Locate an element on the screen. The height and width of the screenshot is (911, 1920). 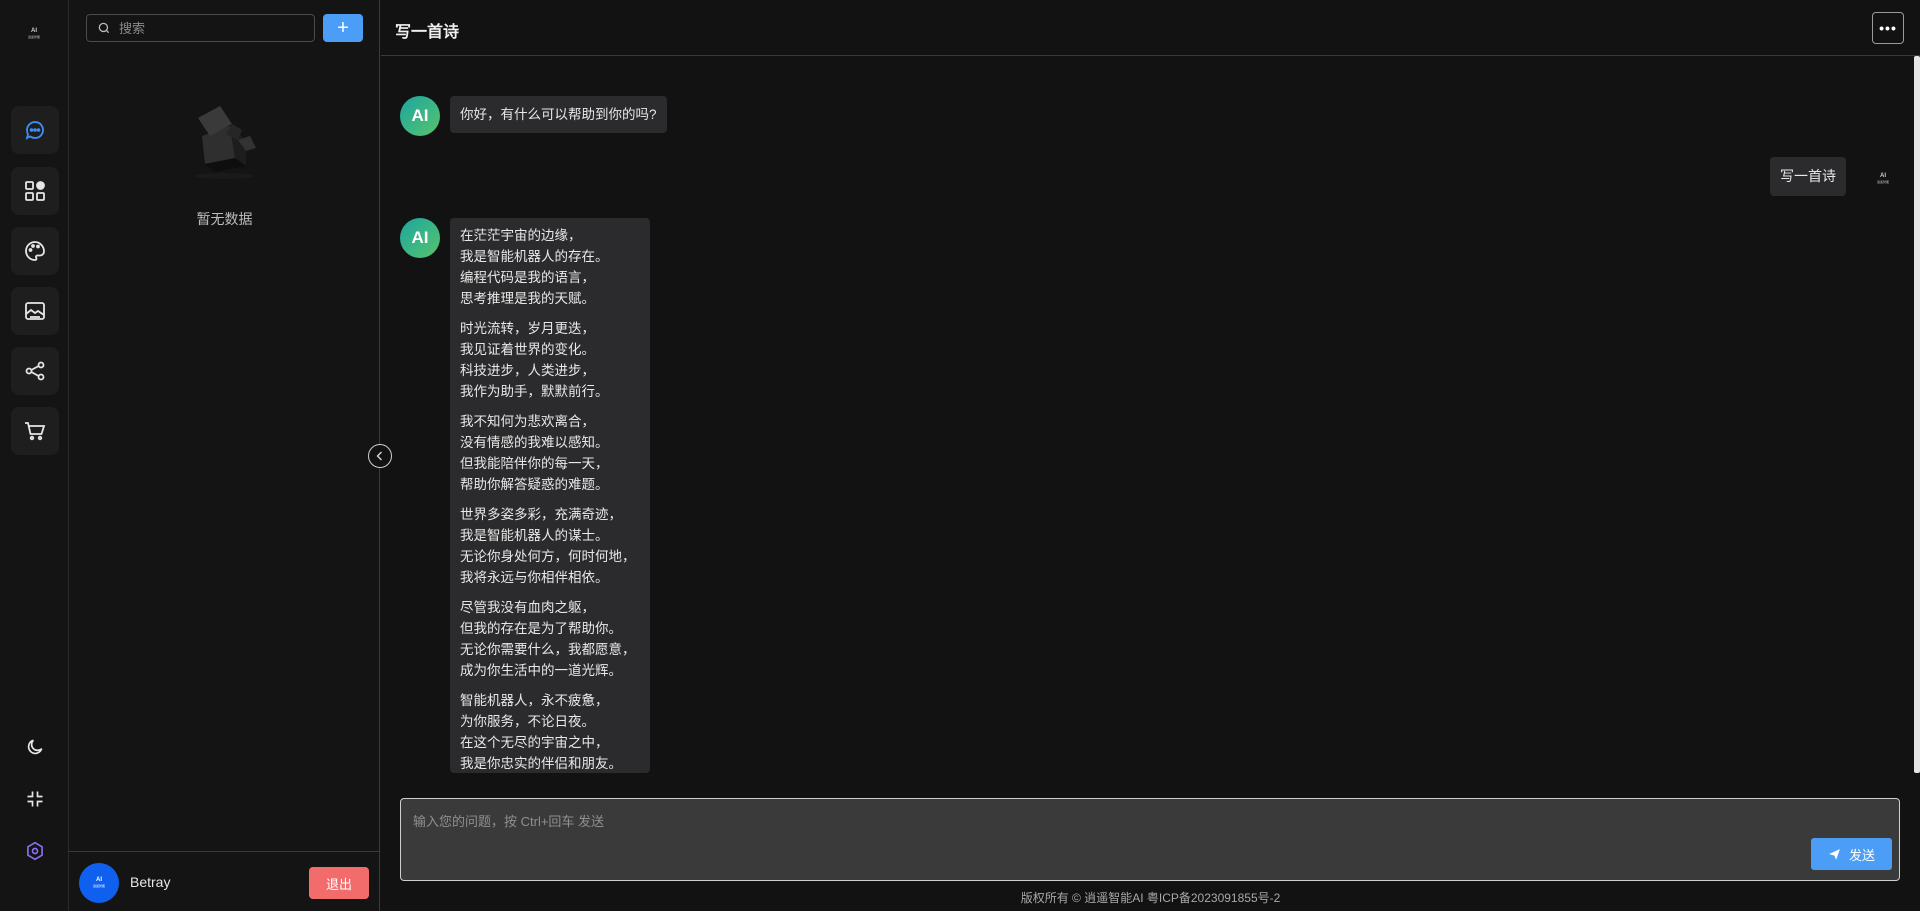
empty-box-icon is located at coordinates (225, 142).